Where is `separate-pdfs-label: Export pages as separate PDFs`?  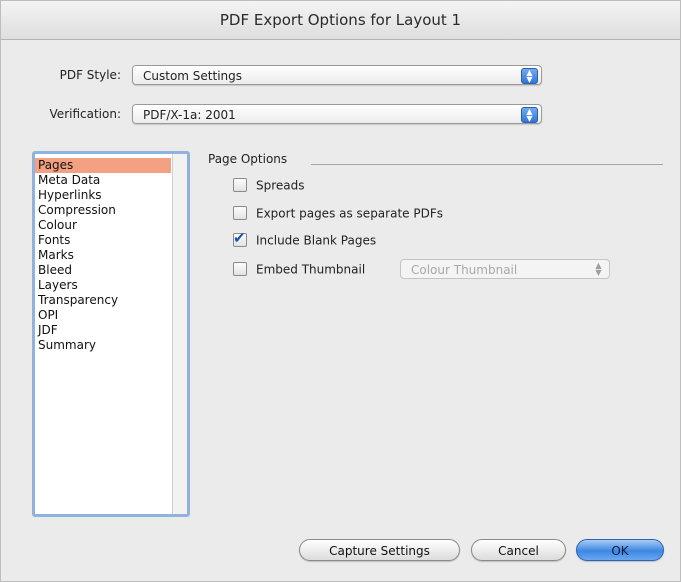 separate-pdfs-label: Export pages as separate PDFs is located at coordinates (349, 213).